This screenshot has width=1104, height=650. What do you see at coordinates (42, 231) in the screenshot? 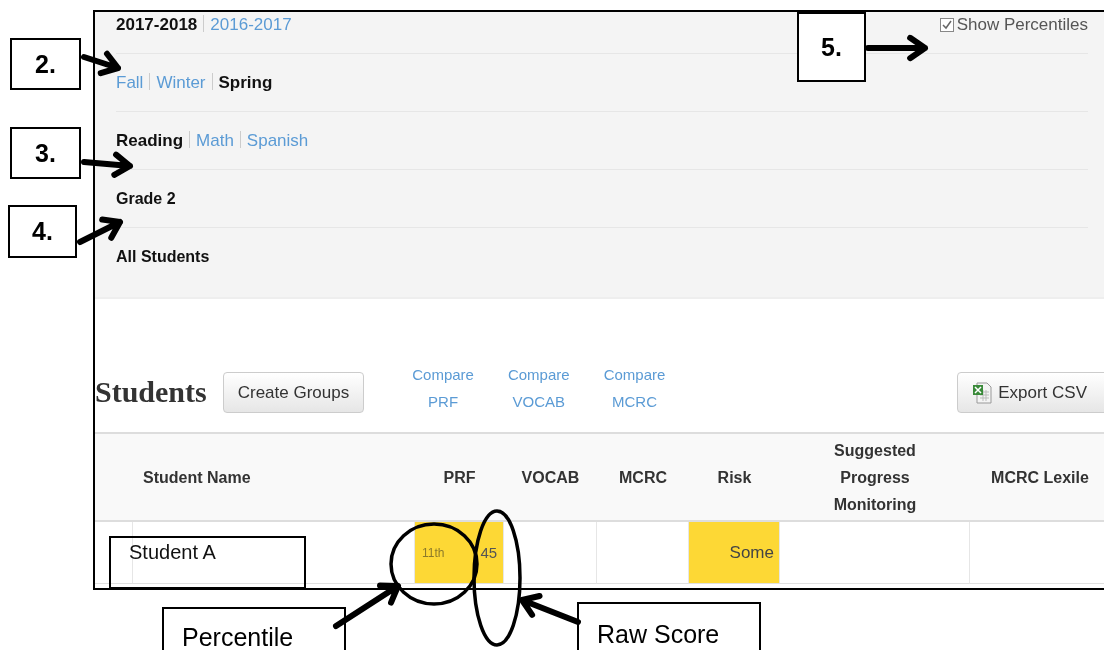
I see `callout-number: 4.` at bounding box center [42, 231].